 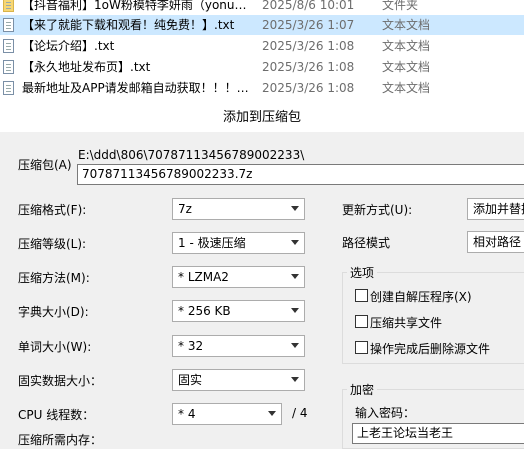 What do you see at coordinates (56, 415) in the screenshot?
I see `cpu-label: CPU 线程数：` at bounding box center [56, 415].